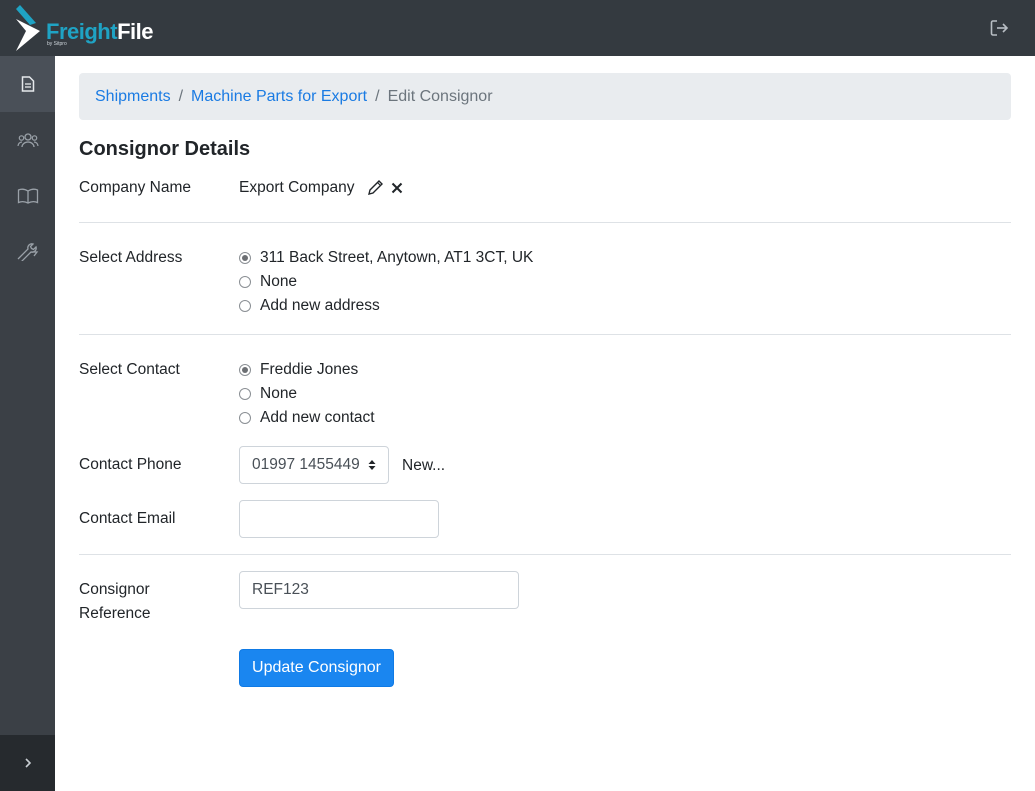  Describe the element at coordinates (279, 97) in the screenshot. I see `breadcrumb-shipment-link: Machine Parts for Export` at that location.